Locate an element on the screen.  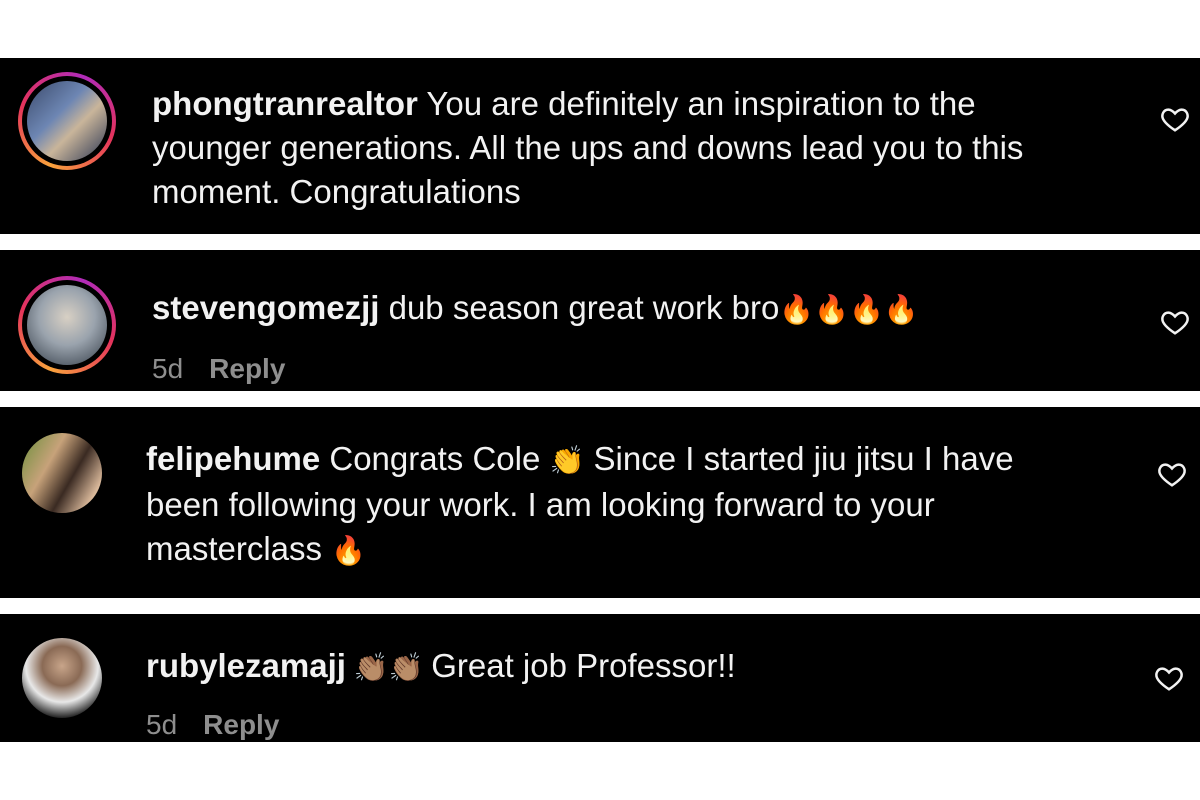
username: rubylezamajj is located at coordinates (246, 665).